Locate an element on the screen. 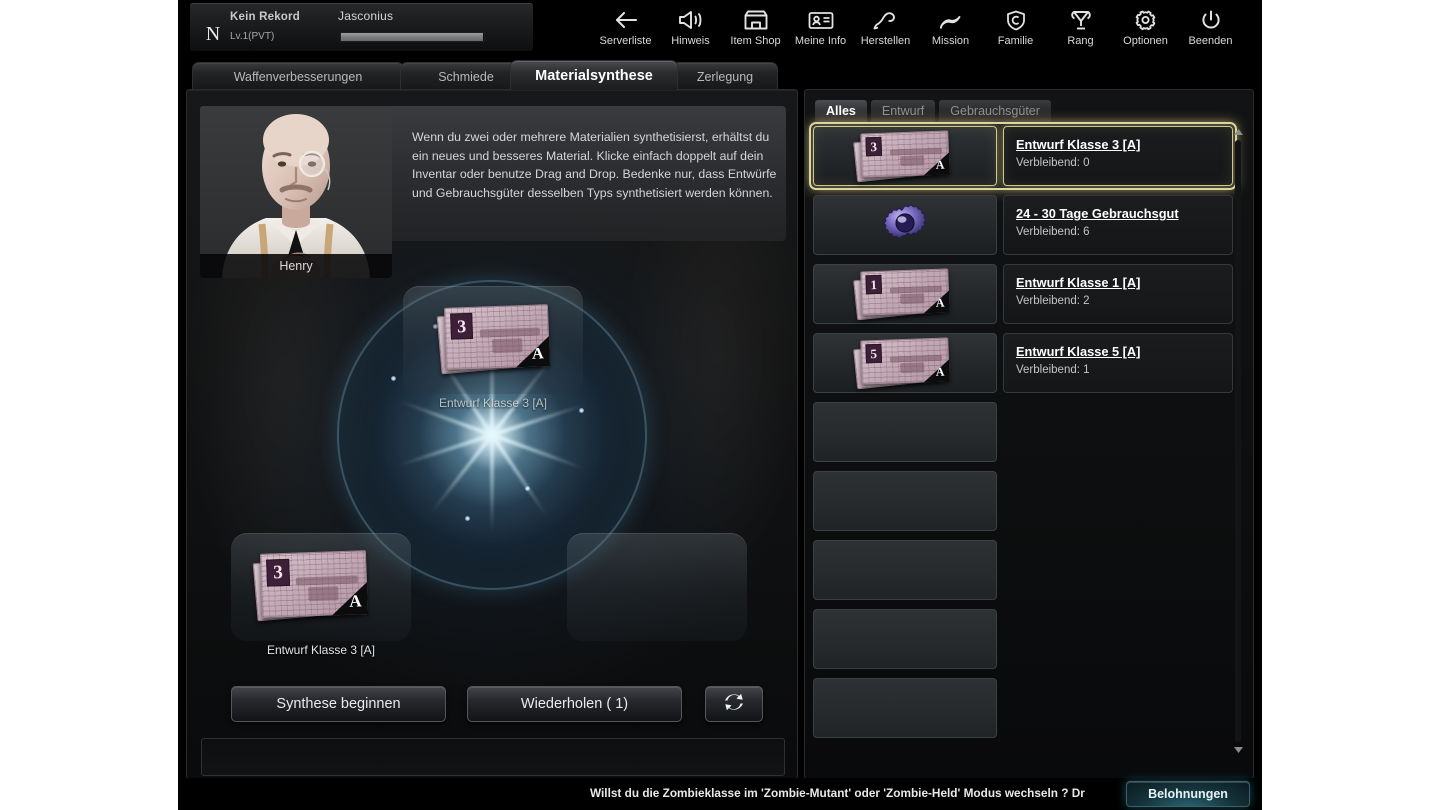 Image resolution: width=1440 pixels, height=810 pixels. item-text-box: 24 - 30 Tage Gebrauchsgut Verbleibend: 6 is located at coordinates (1118, 225).